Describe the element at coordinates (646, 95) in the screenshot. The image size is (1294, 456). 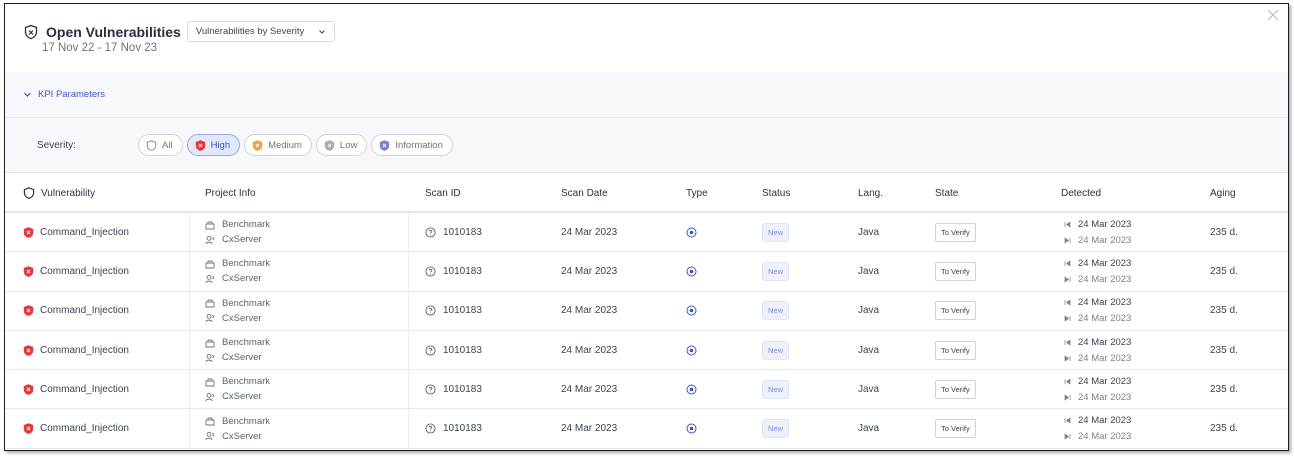
I see `kpi-parameters-toggle: KPI Parameters` at that location.